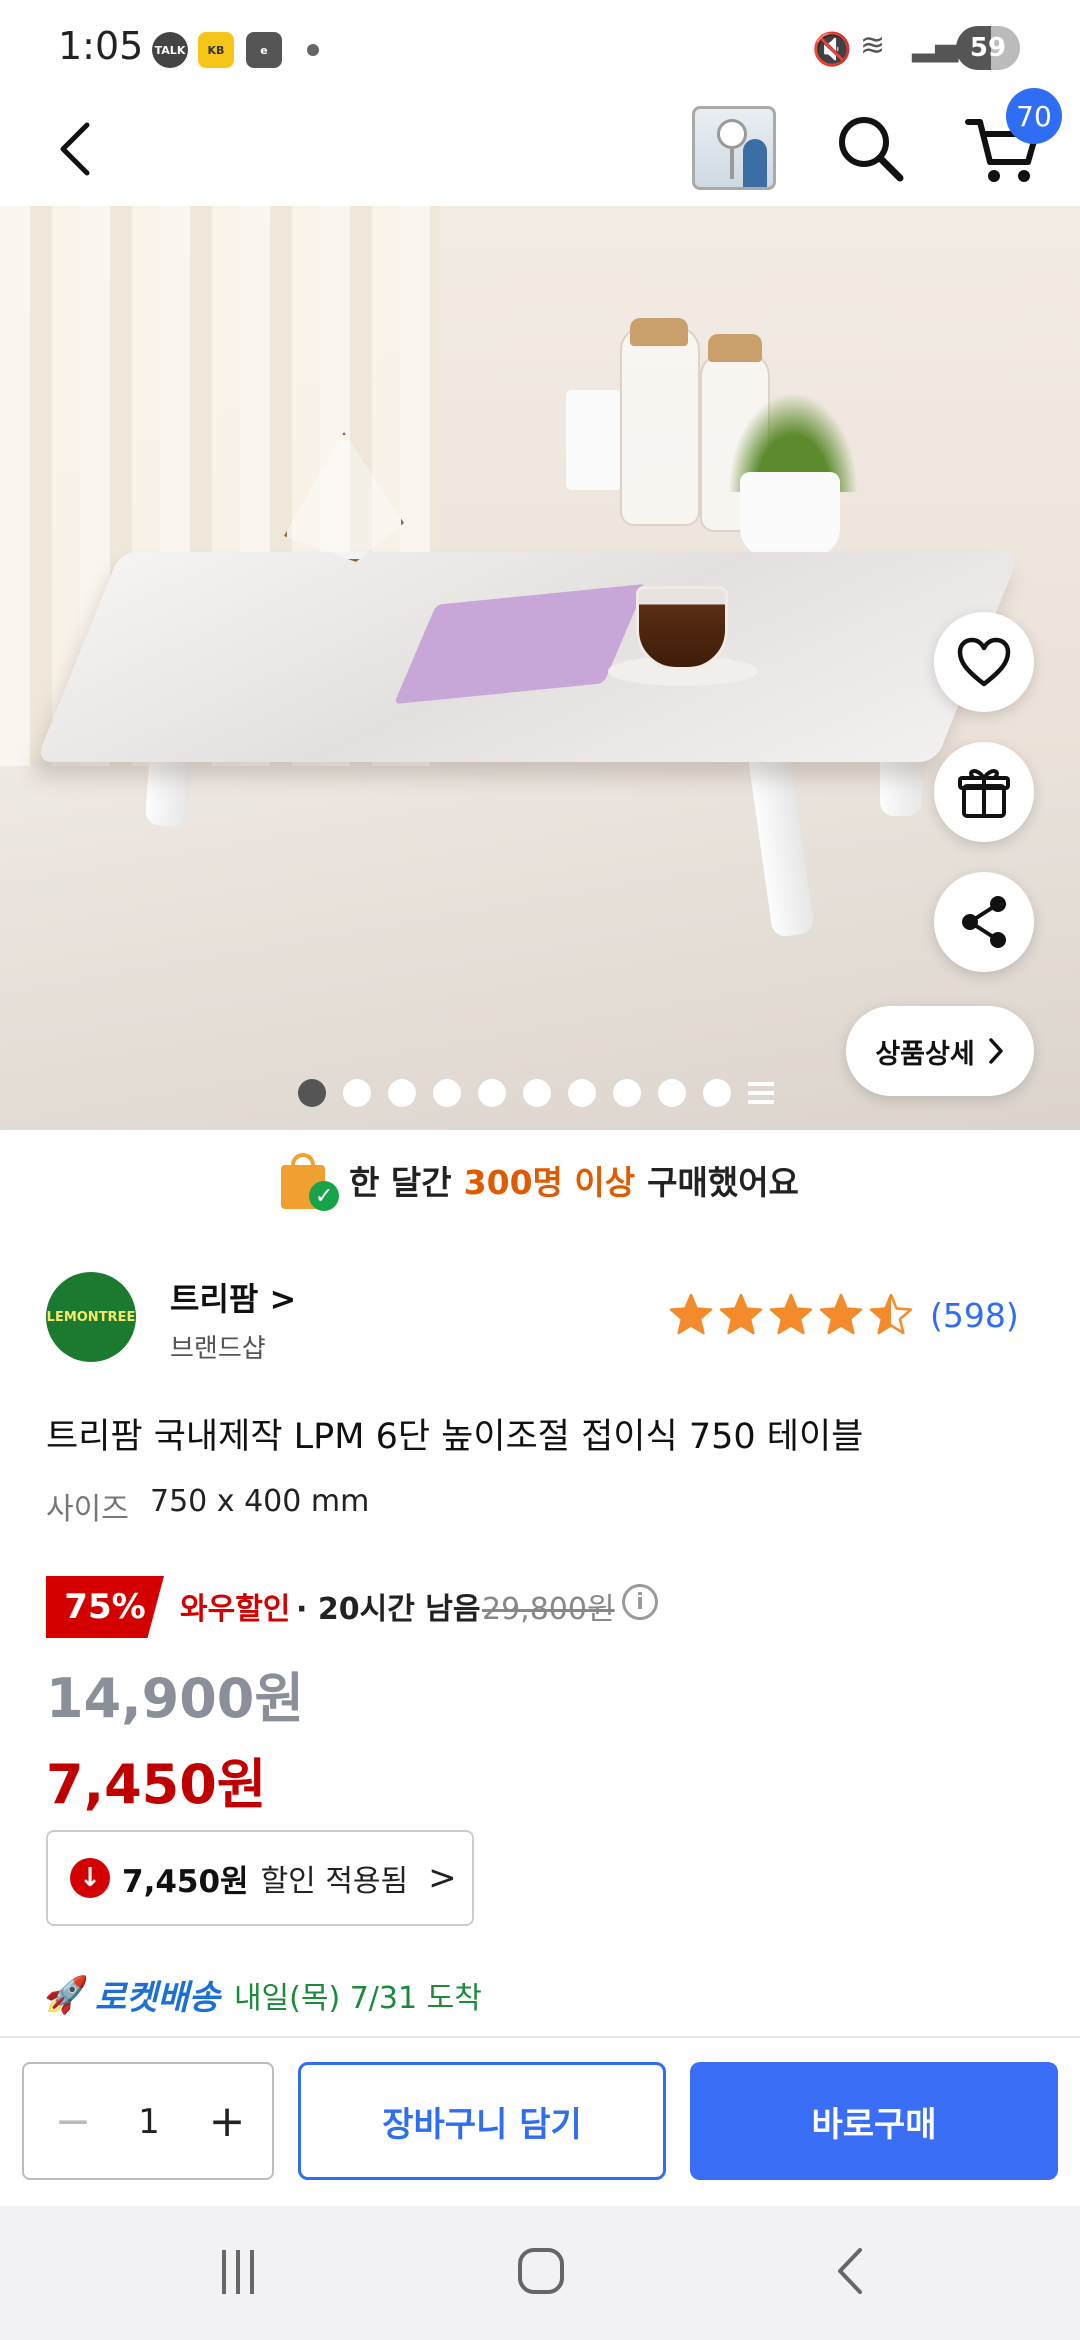  I want to click on recent-apps-button, so click(238, 2272).